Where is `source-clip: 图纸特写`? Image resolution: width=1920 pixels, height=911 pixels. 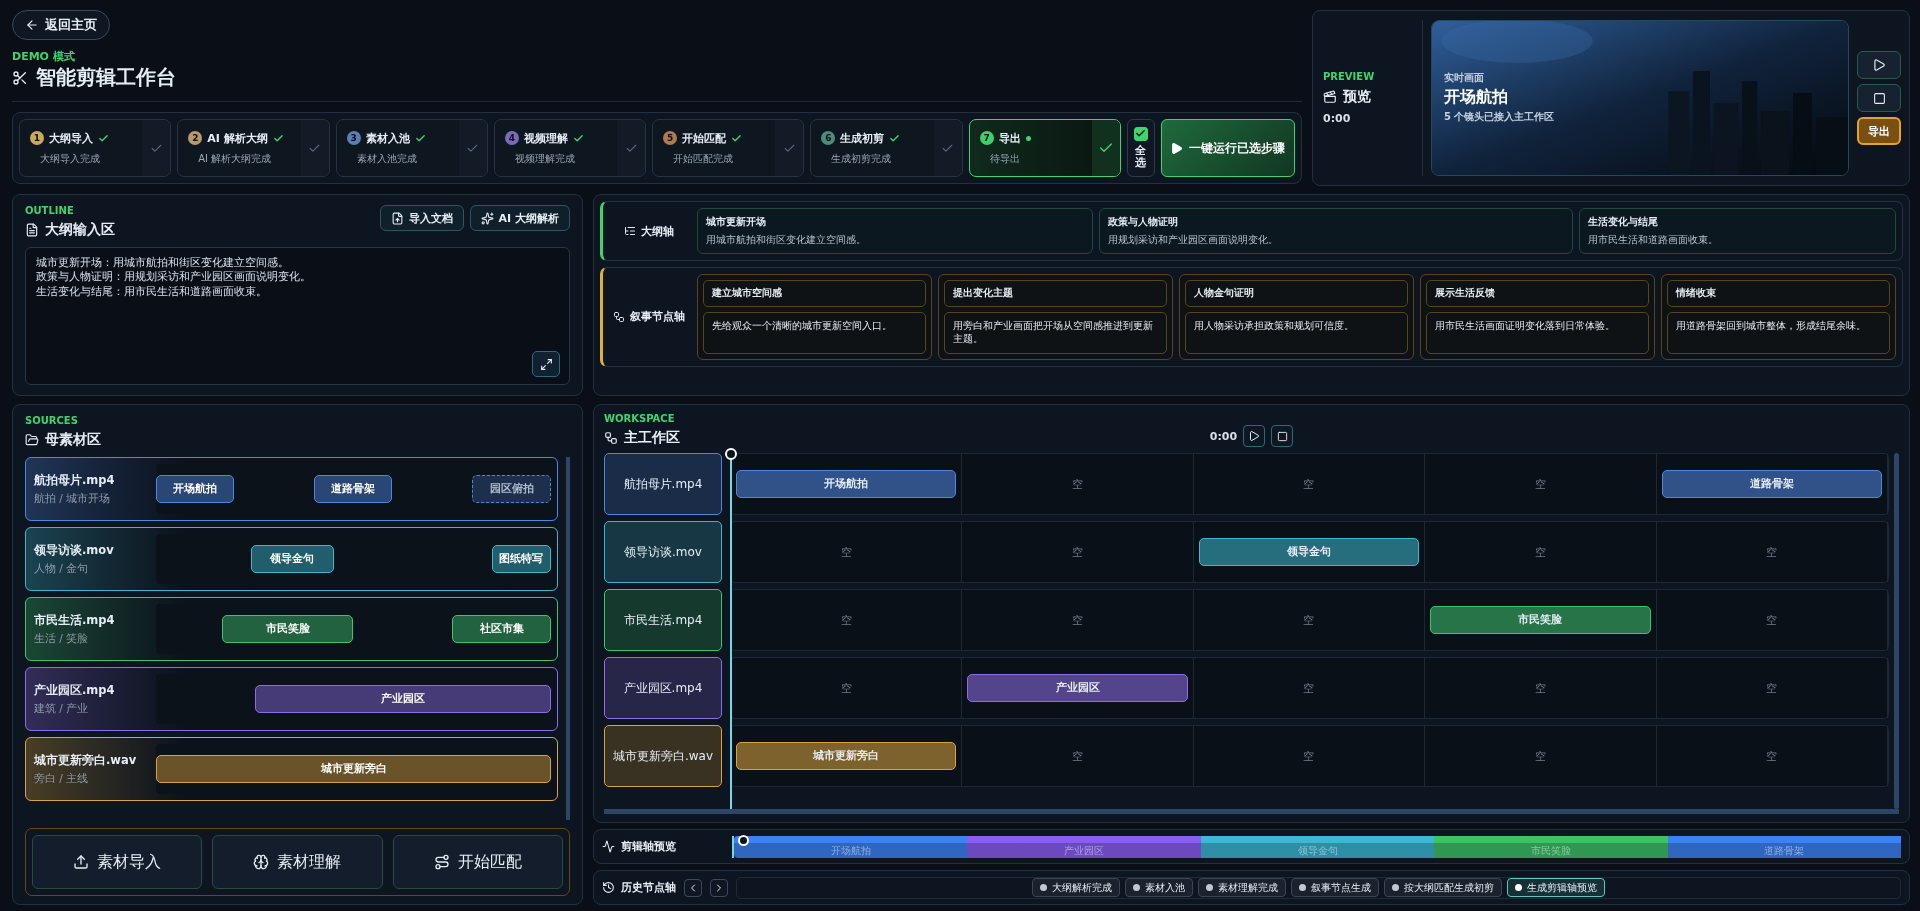
source-clip: 图纸特写 is located at coordinates (521, 559).